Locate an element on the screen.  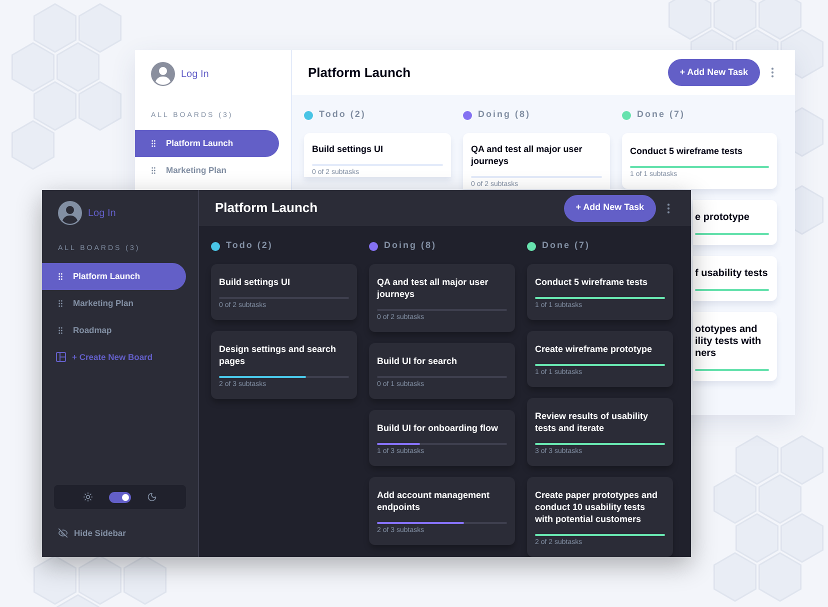
login-link: Log In is located at coordinates (195, 74).